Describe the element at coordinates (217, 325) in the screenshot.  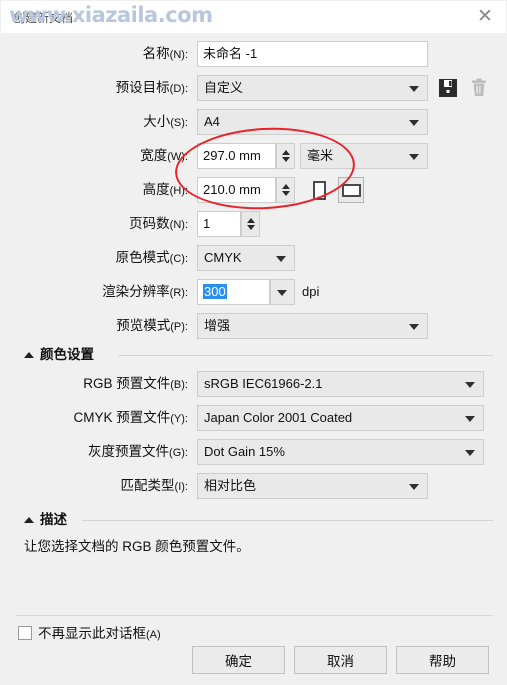
I see `preview-mode-value: 增强` at that location.